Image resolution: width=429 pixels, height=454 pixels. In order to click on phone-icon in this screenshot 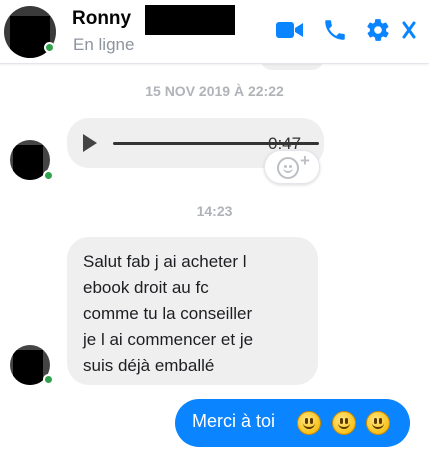, I will do `click(335, 30)`.